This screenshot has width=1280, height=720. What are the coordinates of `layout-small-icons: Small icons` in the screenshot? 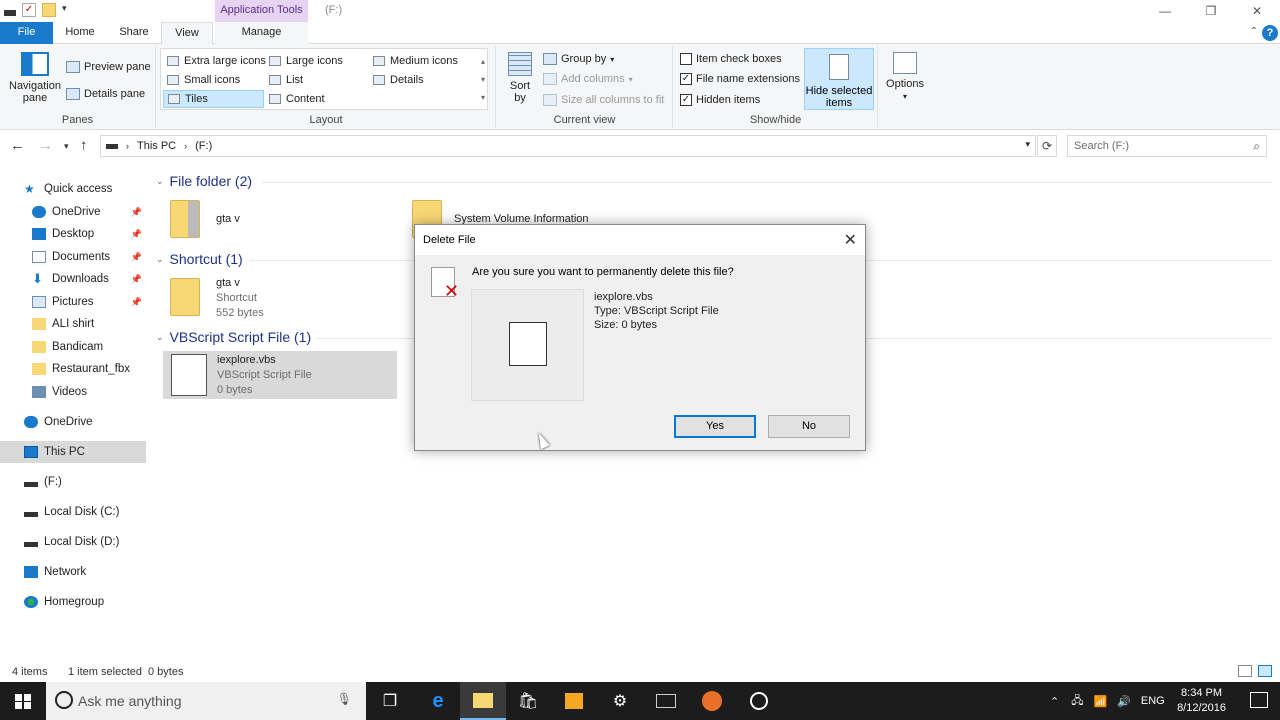 It's located at (201, 80).